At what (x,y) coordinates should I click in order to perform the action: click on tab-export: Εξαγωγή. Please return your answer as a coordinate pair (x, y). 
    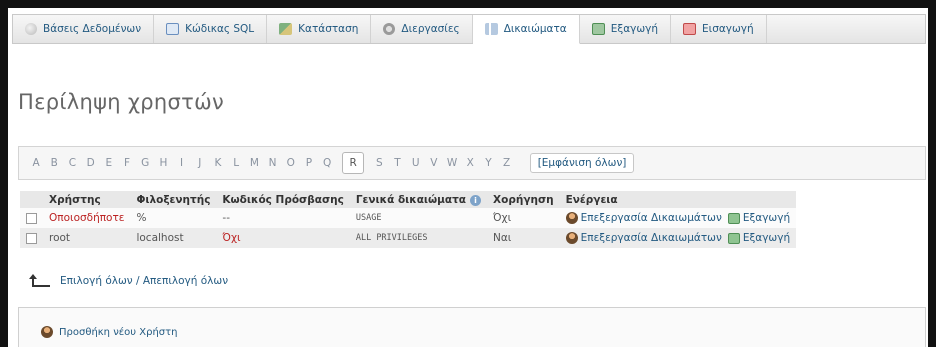
    Looking at the image, I should click on (626, 29).